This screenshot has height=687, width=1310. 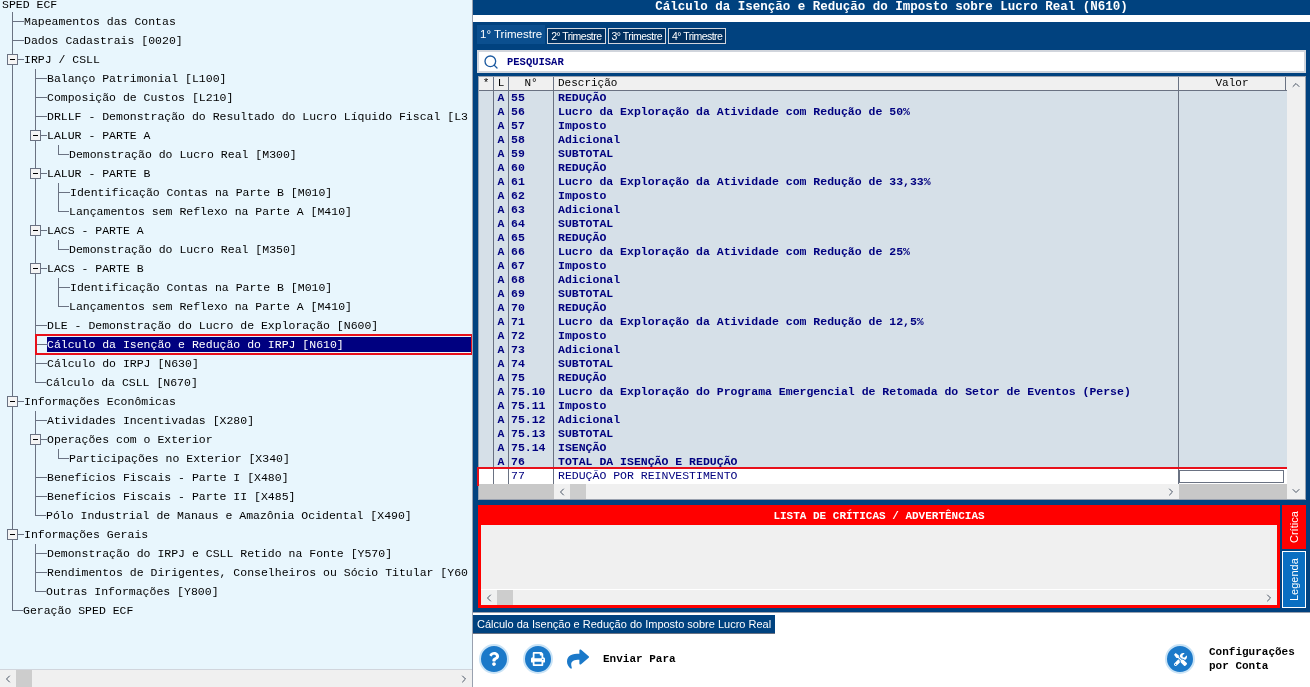 What do you see at coordinates (62, 59) in the screenshot?
I see `tree-item: IRPJ / CSLL` at bounding box center [62, 59].